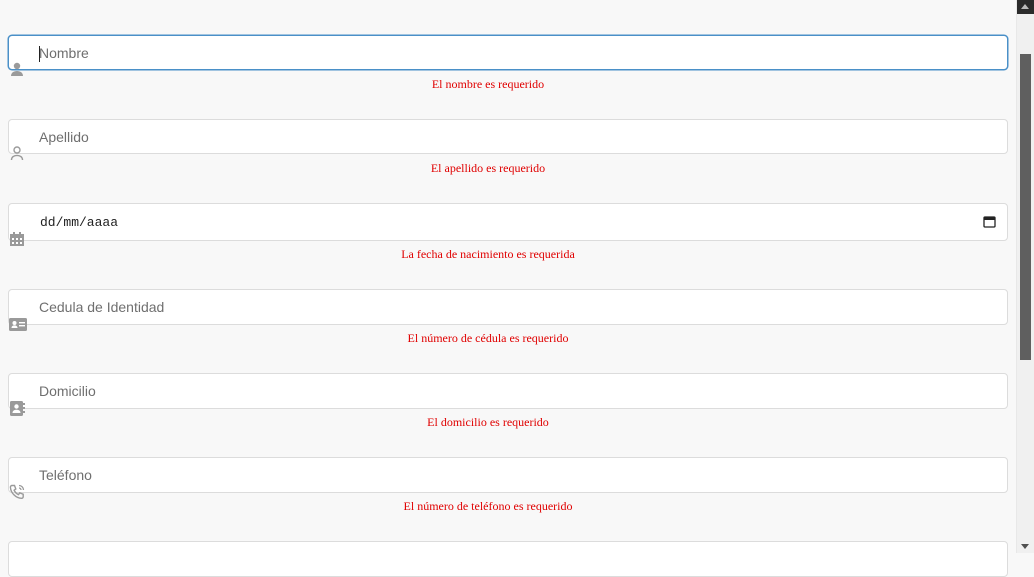  Describe the element at coordinates (488, 506) in the screenshot. I see `telefono-error: El número de teléfono es requerido` at that location.